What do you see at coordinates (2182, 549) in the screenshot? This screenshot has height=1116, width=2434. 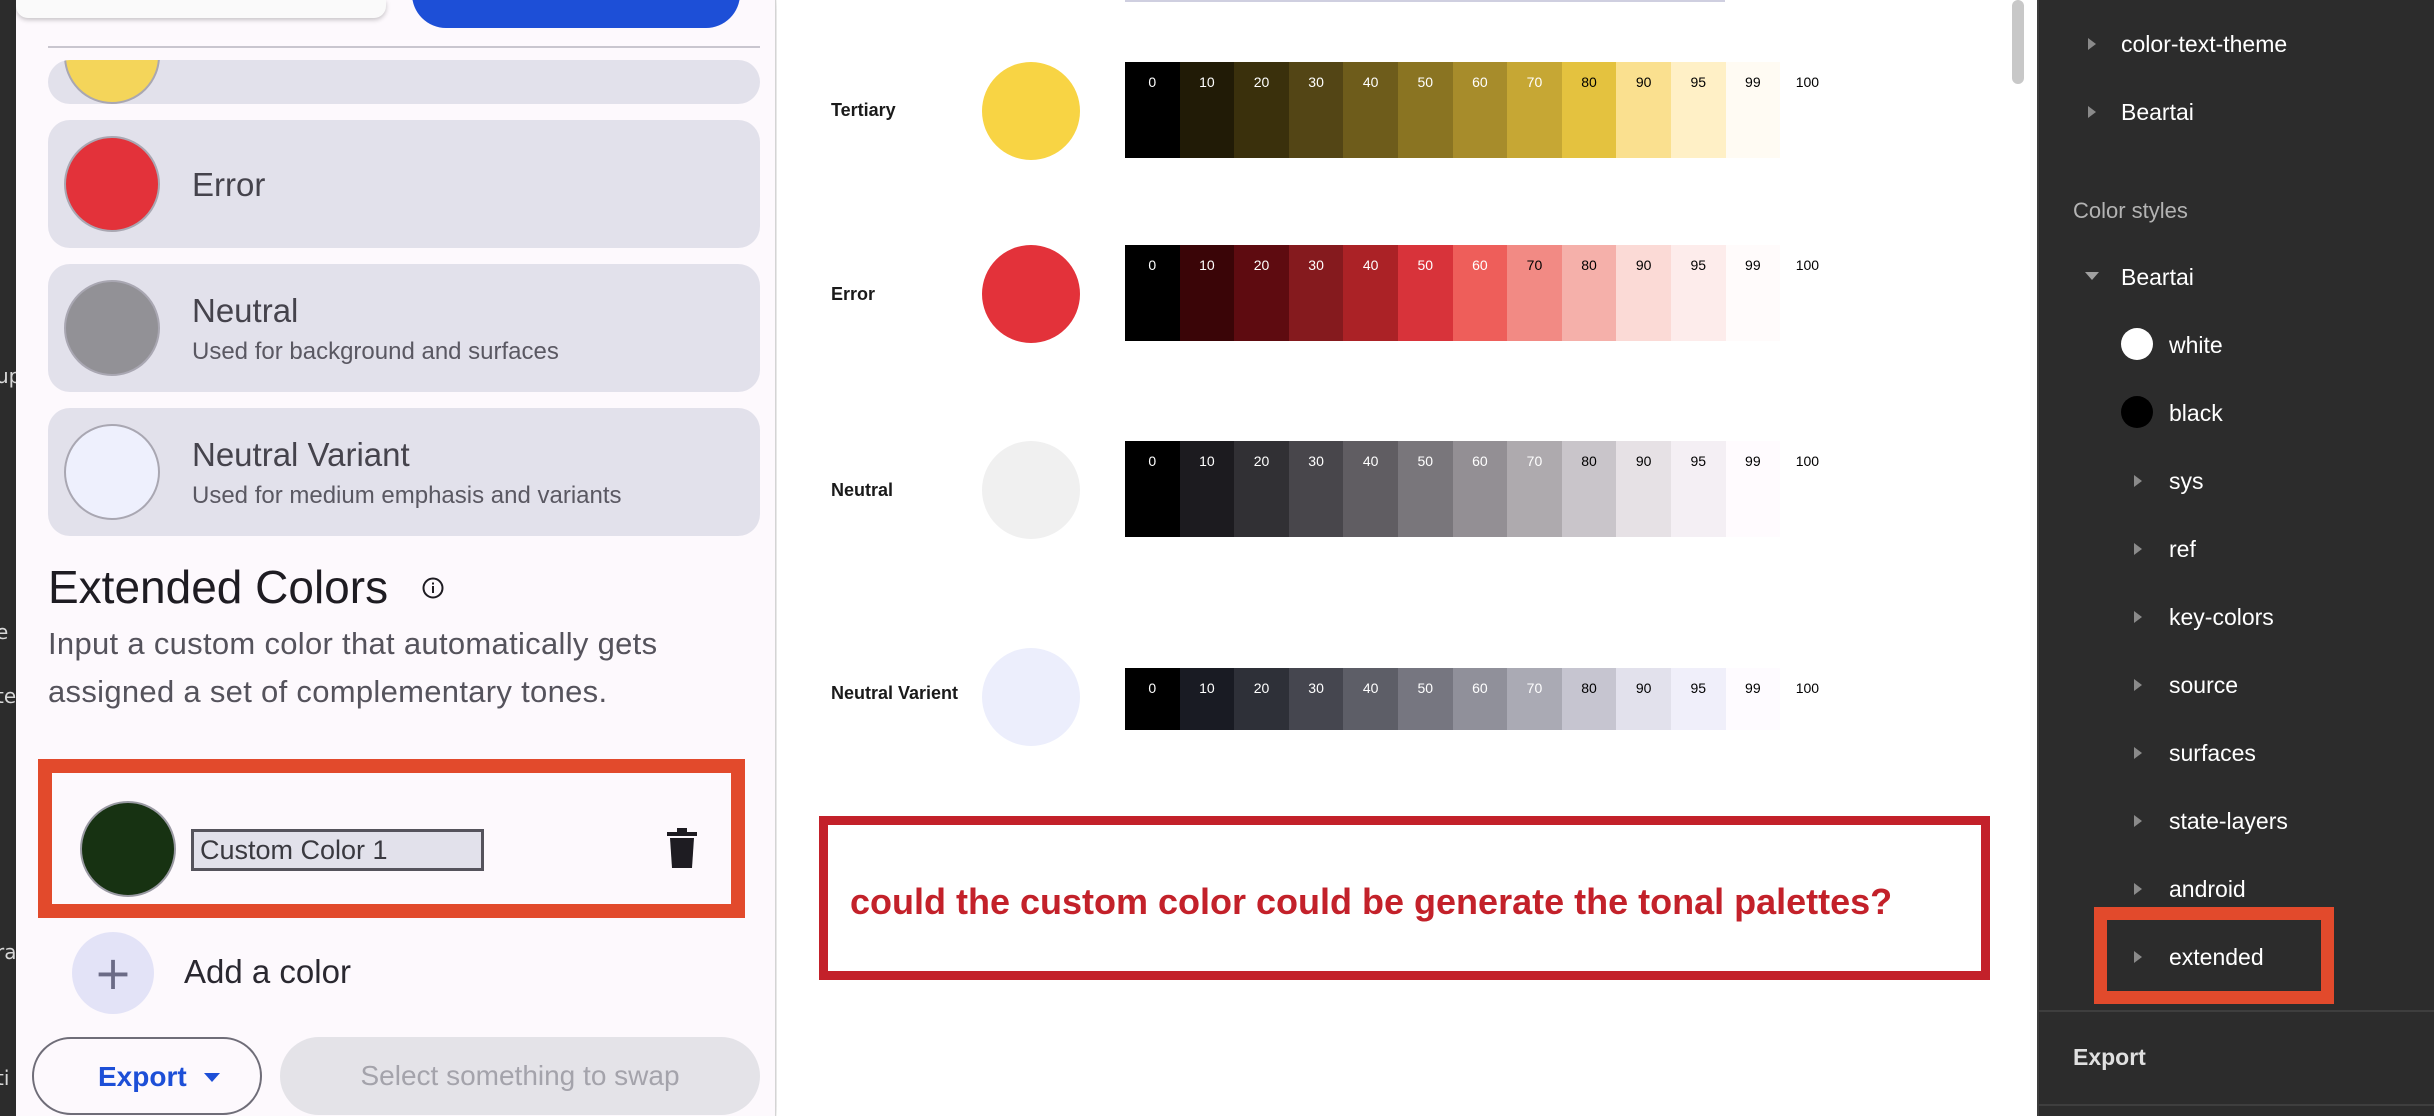 I see `folder-ref: ref` at bounding box center [2182, 549].